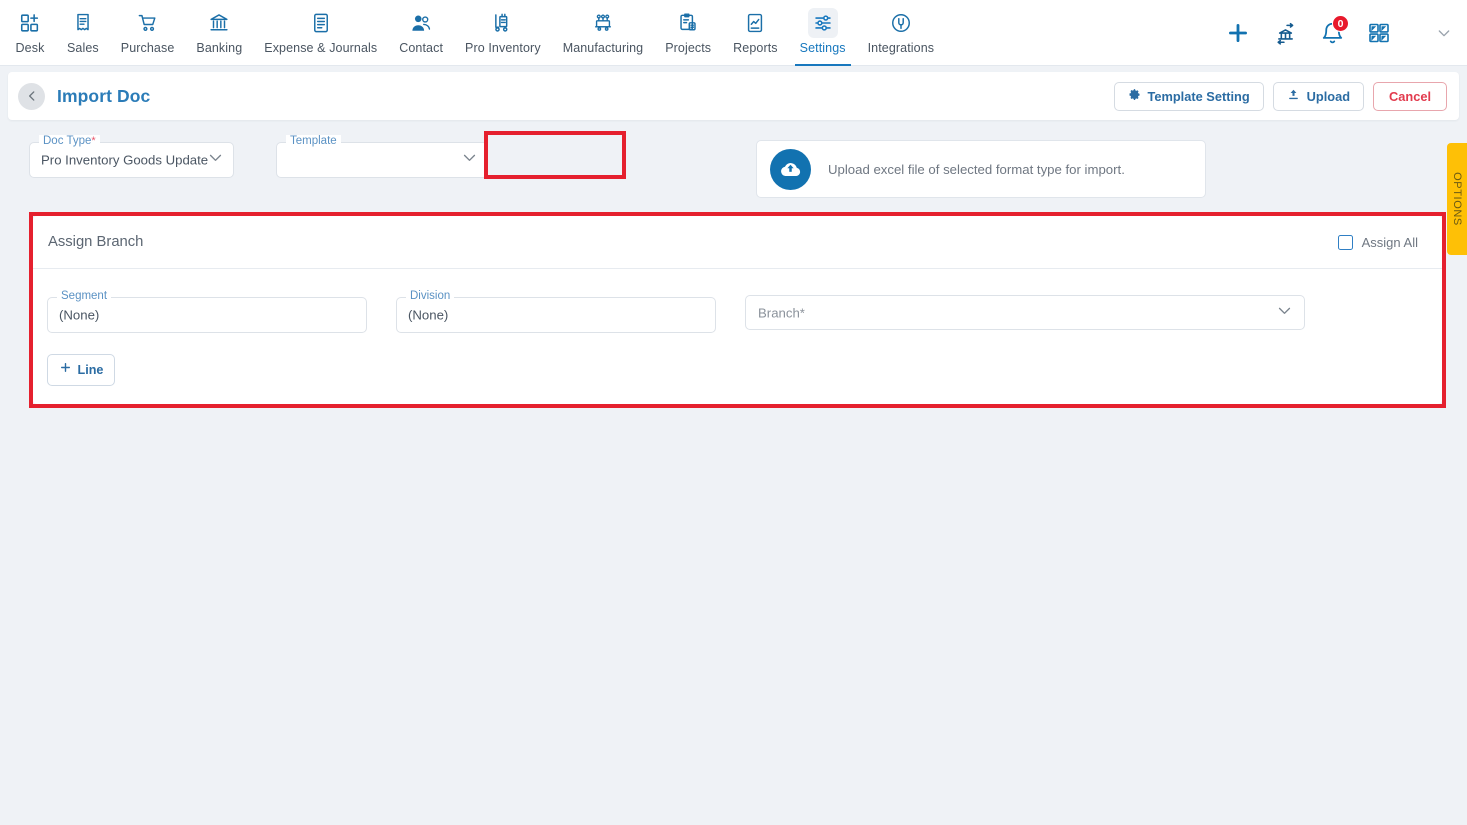 The height and width of the screenshot is (825, 1467). Describe the element at coordinates (382, 156) in the screenshot. I see `template-select: Template` at that location.